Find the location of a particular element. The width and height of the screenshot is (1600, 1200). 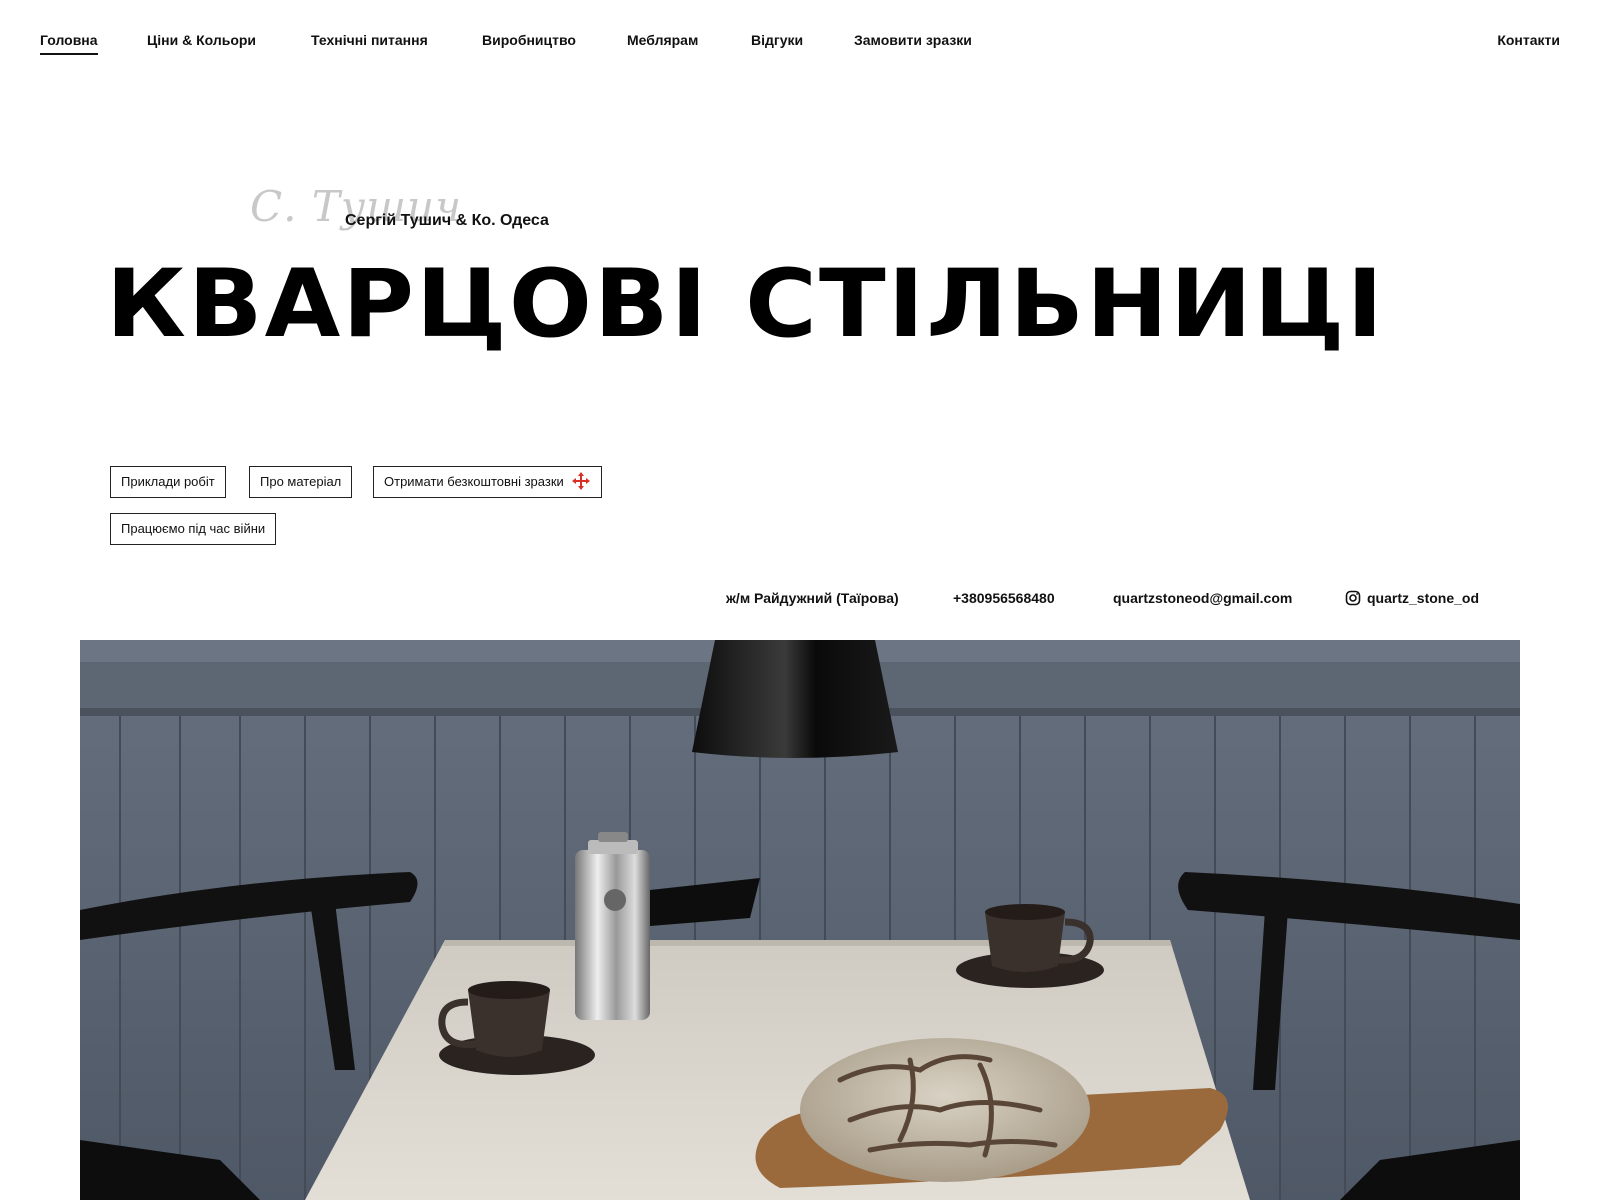

nav-item-technical: Технічні питання is located at coordinates (369, 40).